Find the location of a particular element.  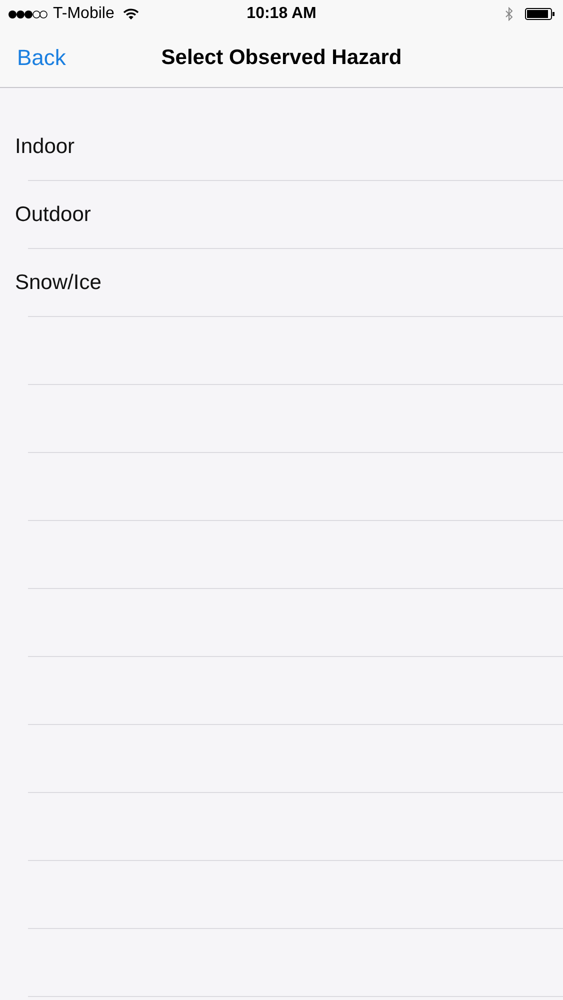

clock-time: 10:18 AM is located at coordinates (281, 14).